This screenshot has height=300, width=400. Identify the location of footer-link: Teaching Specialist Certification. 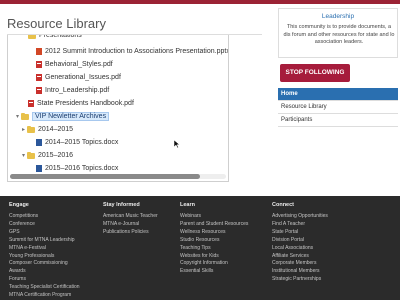
(44, 288).